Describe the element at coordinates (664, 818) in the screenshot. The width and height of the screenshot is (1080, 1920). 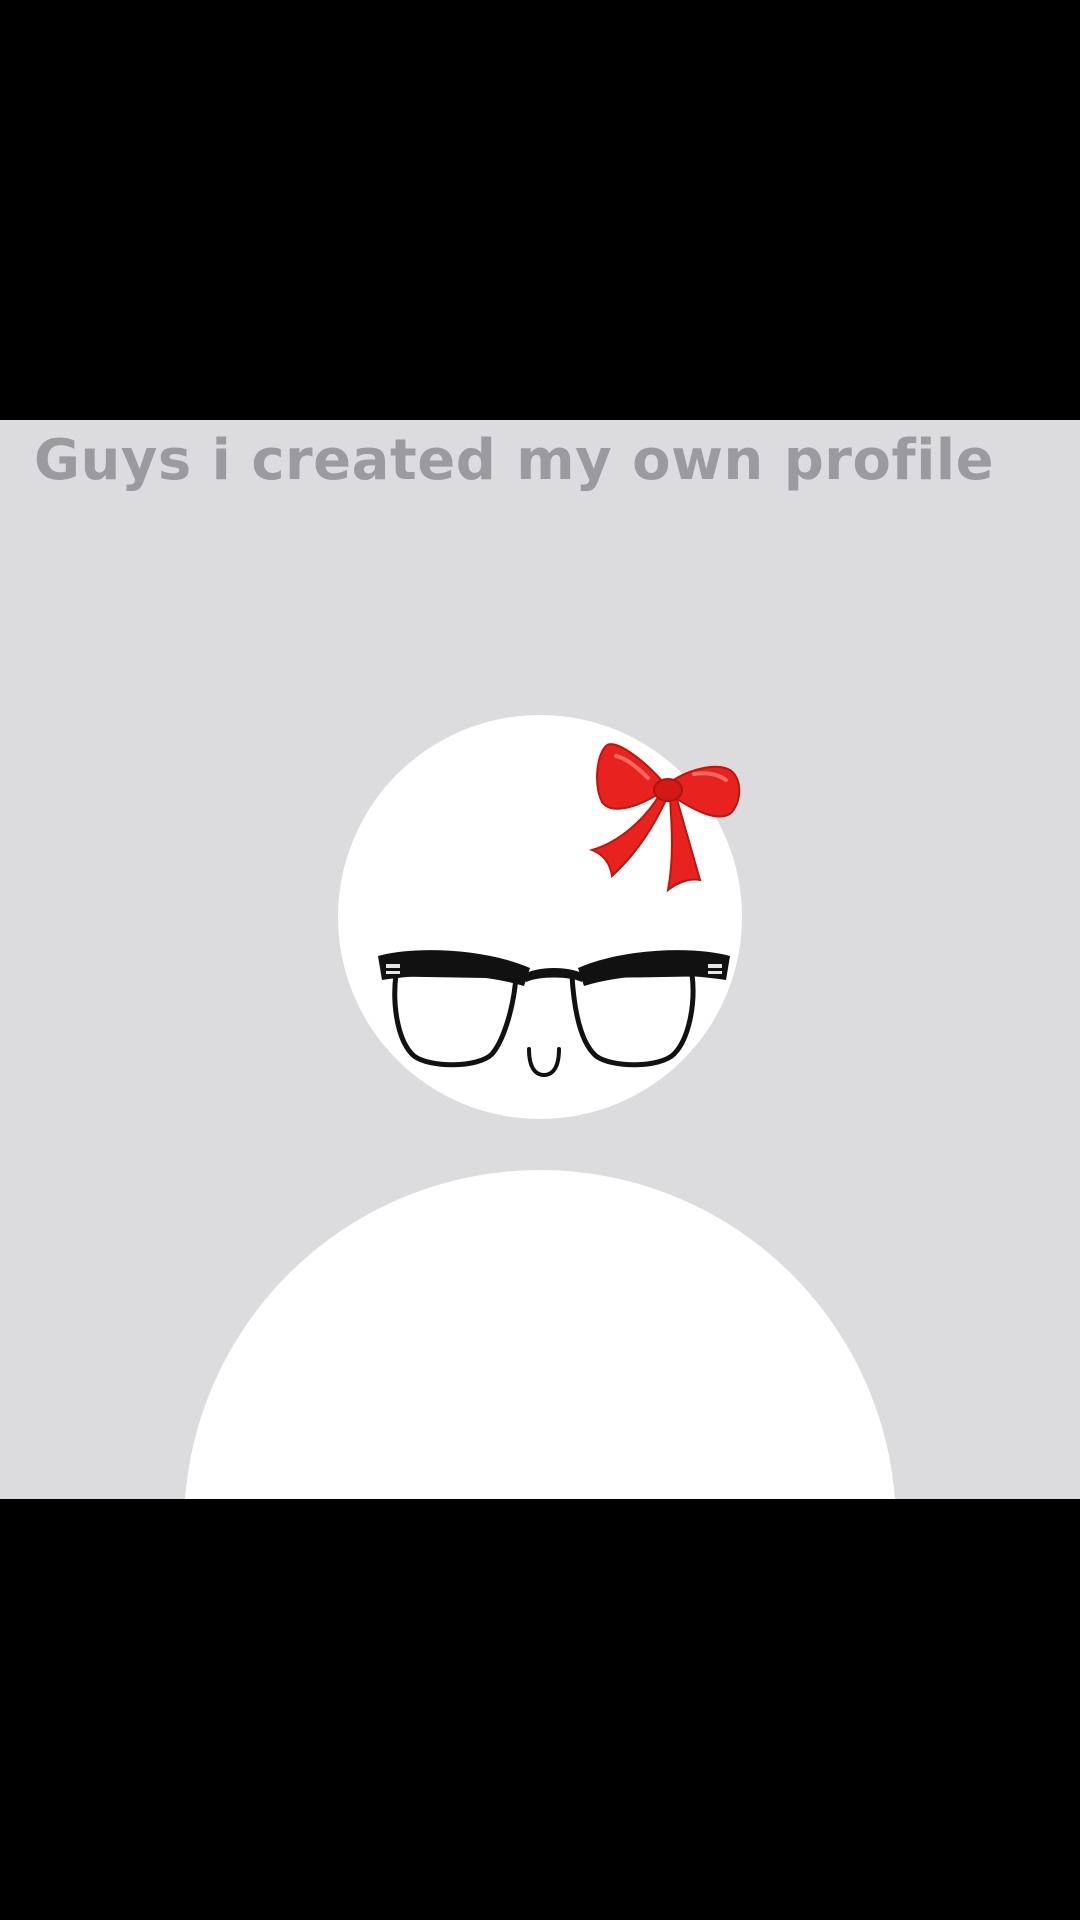
I see `bow-icon` at that location.